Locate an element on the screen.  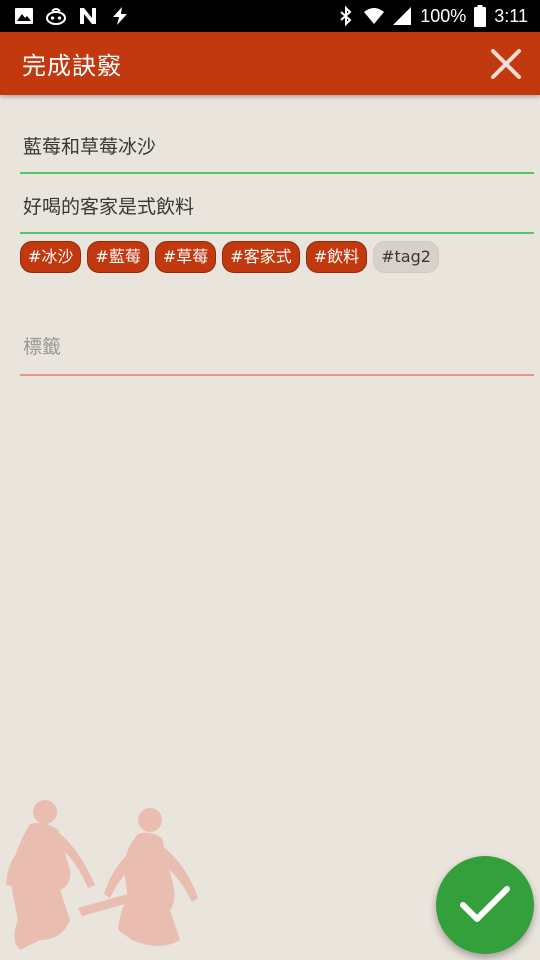
name-field-value: 藍莓和草莓冰沙 is located at coordinates (90, 147).